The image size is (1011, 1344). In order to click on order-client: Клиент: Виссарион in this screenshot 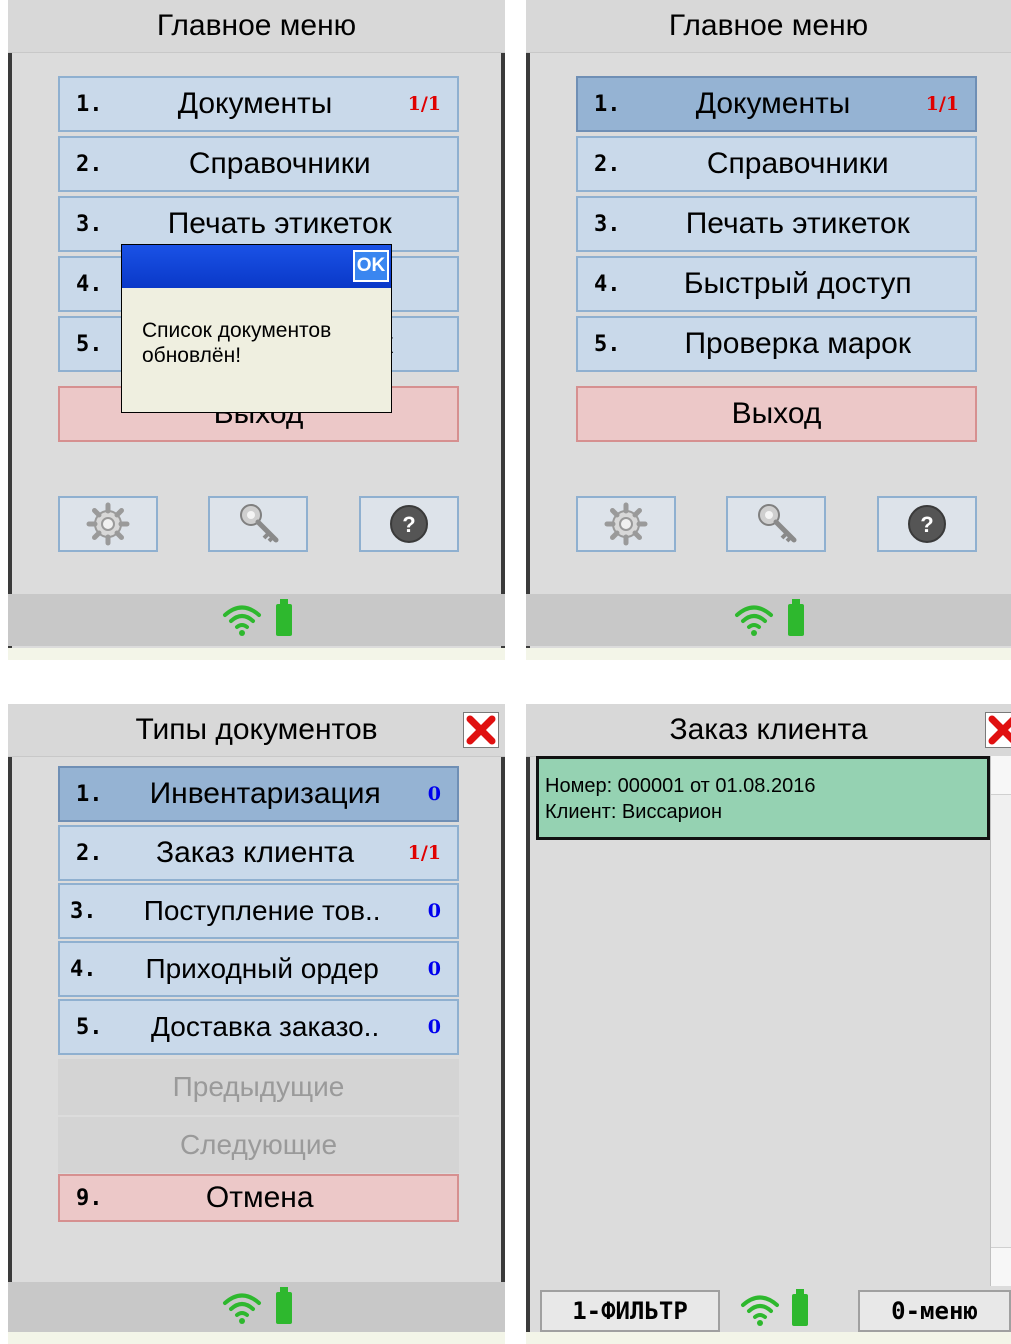, I will do `click(634, 812)`.